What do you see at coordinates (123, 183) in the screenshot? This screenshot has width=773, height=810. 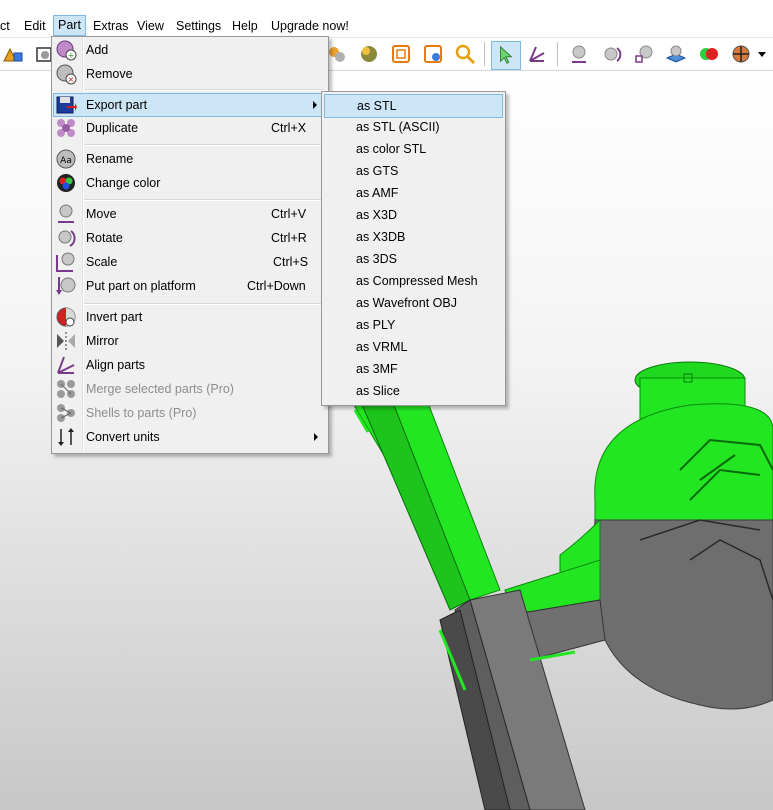 I see `menu-item-label: Change color` at bounding box center [123, 183].